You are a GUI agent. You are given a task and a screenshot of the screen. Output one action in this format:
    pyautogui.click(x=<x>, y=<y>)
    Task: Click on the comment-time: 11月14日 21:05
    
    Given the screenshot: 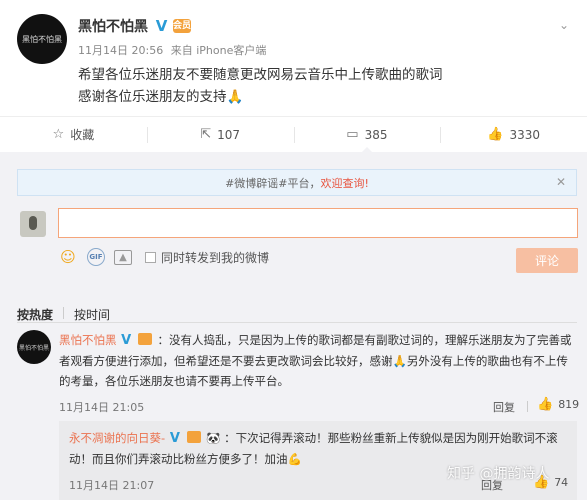 What is the action you would take?
    pyautogui.click(x=102, y=407)
    